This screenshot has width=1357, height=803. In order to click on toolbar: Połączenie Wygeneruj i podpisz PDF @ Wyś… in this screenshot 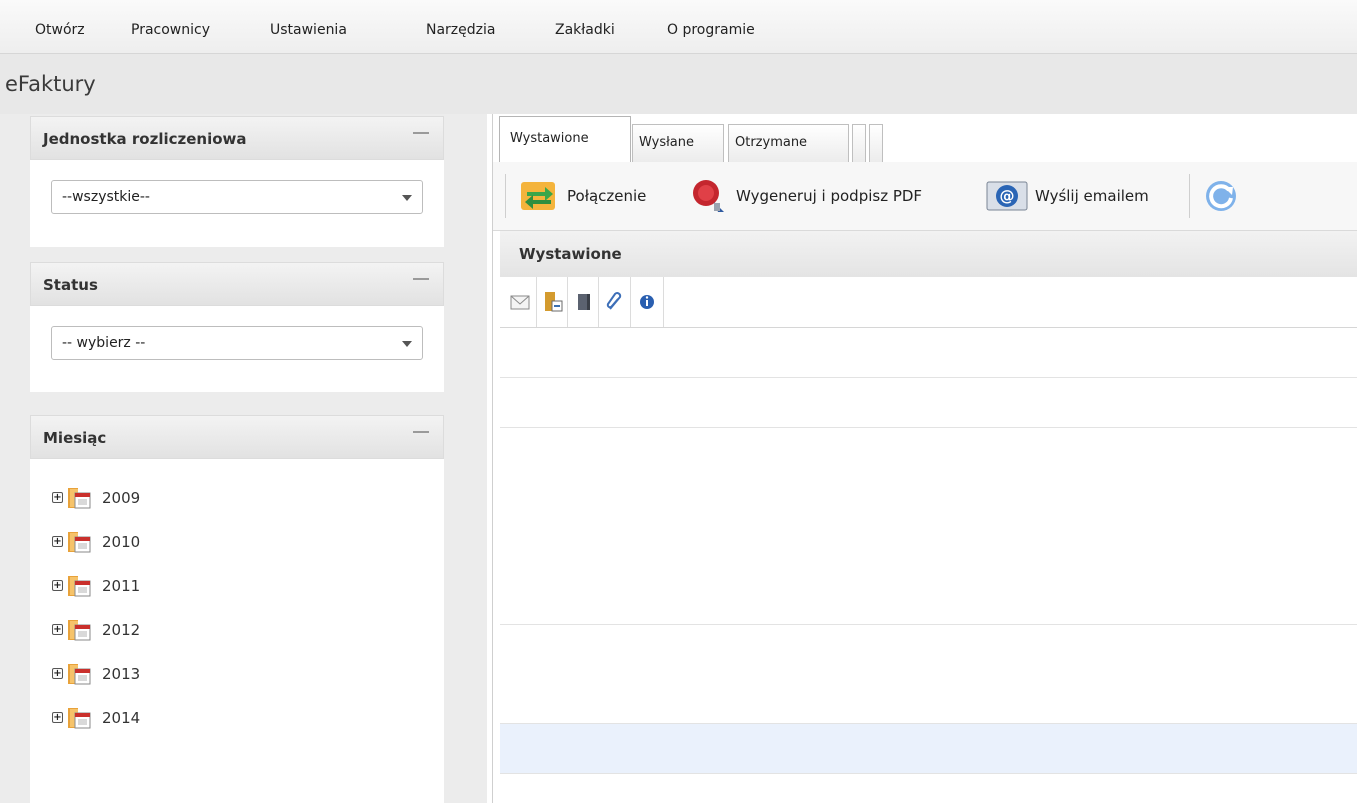, I will do `click(925, 196)`.